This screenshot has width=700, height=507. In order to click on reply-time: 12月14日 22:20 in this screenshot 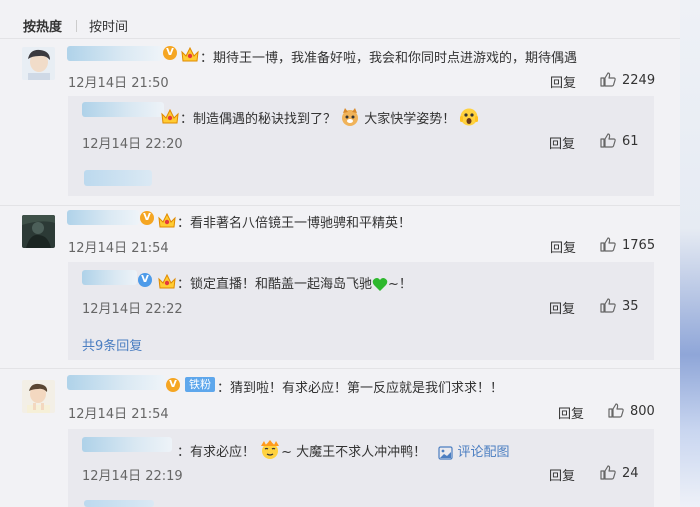, I will do `click(132, 144)`.